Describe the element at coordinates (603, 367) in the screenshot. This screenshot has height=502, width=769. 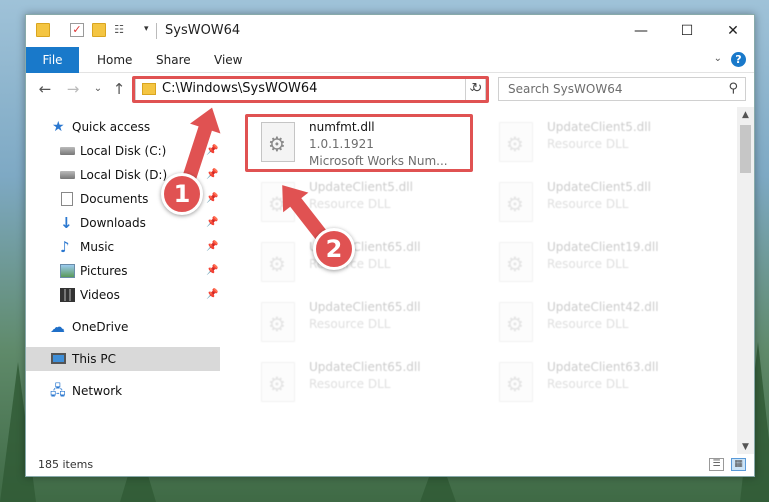
I see `file-name: UpdateClient63.dll` at that location.